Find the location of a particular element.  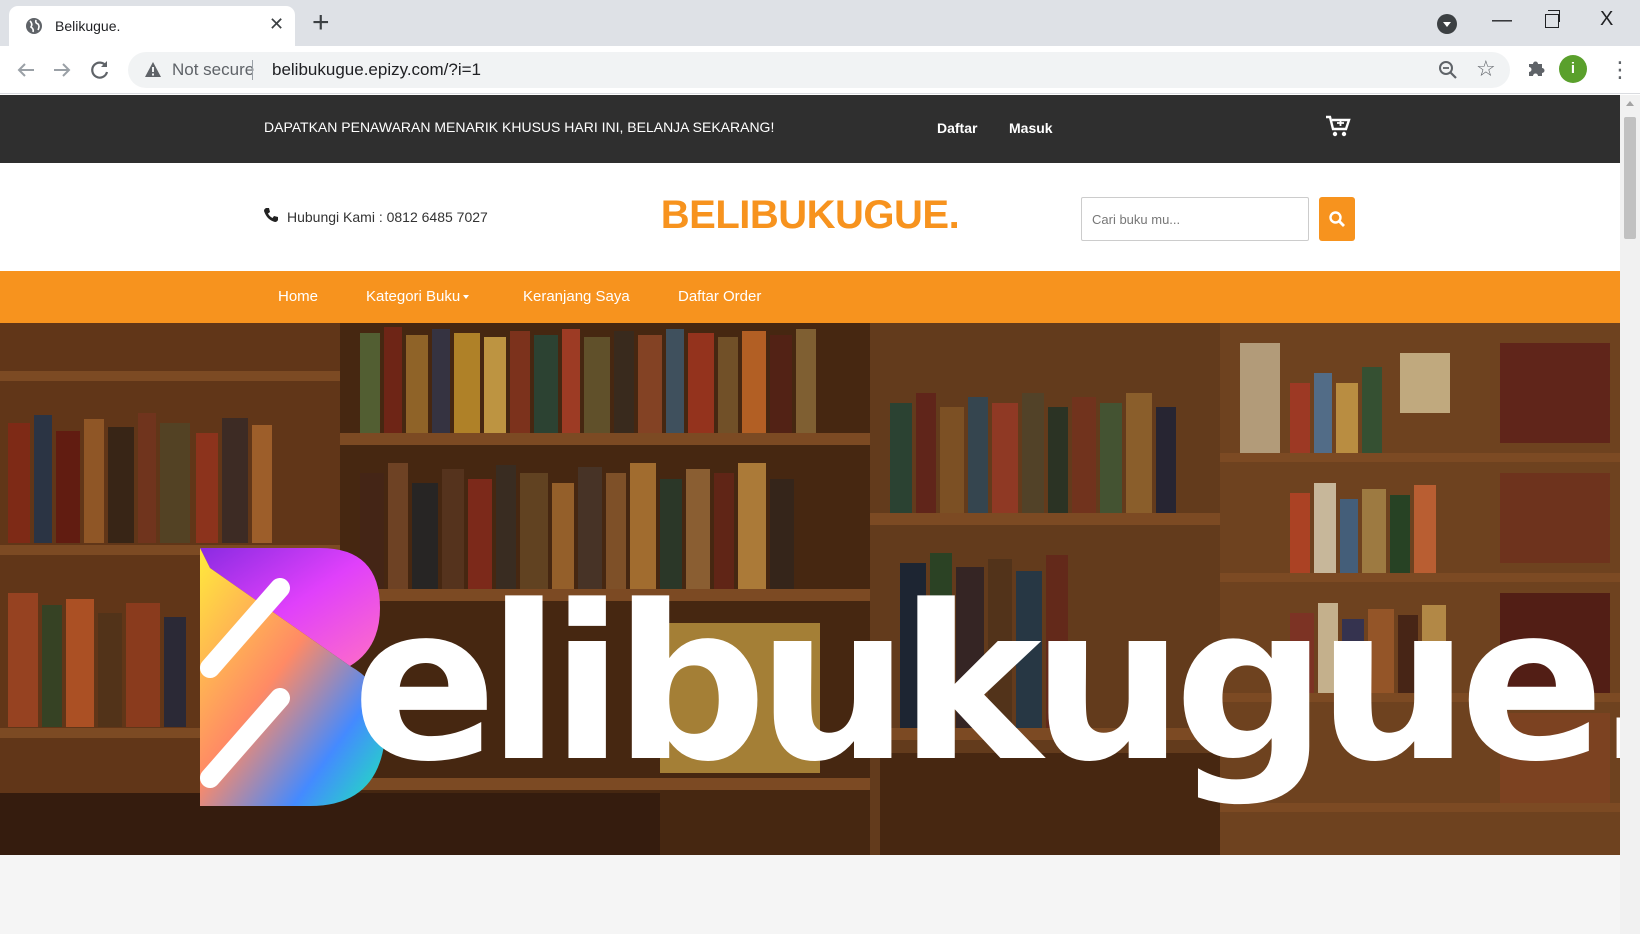

nav-categories-label: Kategori Buku is located at coordinates (413, 296).